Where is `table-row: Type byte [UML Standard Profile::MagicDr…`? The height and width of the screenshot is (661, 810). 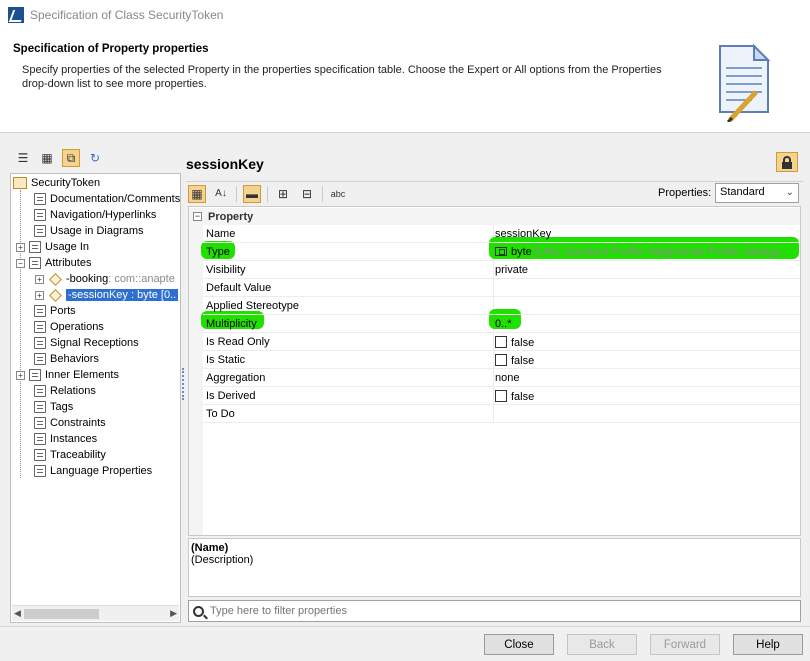
table-row: Type byte [UML Standard Profile::MagicDr… is located at coordinates (501, 252).